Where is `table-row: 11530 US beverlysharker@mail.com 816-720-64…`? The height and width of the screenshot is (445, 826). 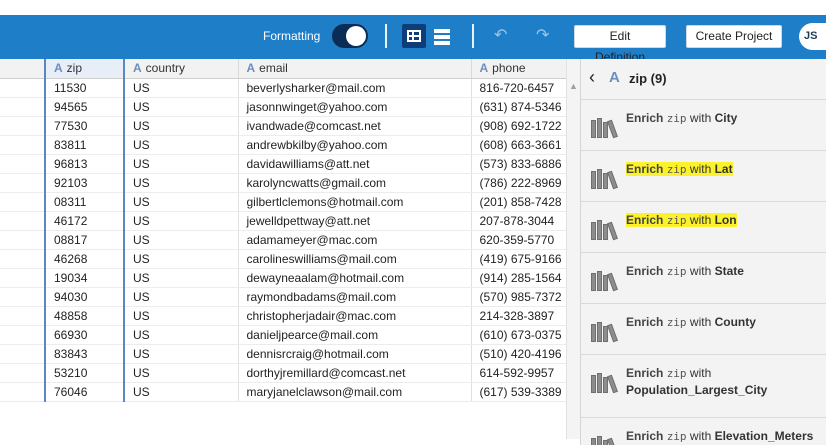
table-row: 11530 US beverlysharker@mail.com 816-720-64… is located at coordinates (283, 88).